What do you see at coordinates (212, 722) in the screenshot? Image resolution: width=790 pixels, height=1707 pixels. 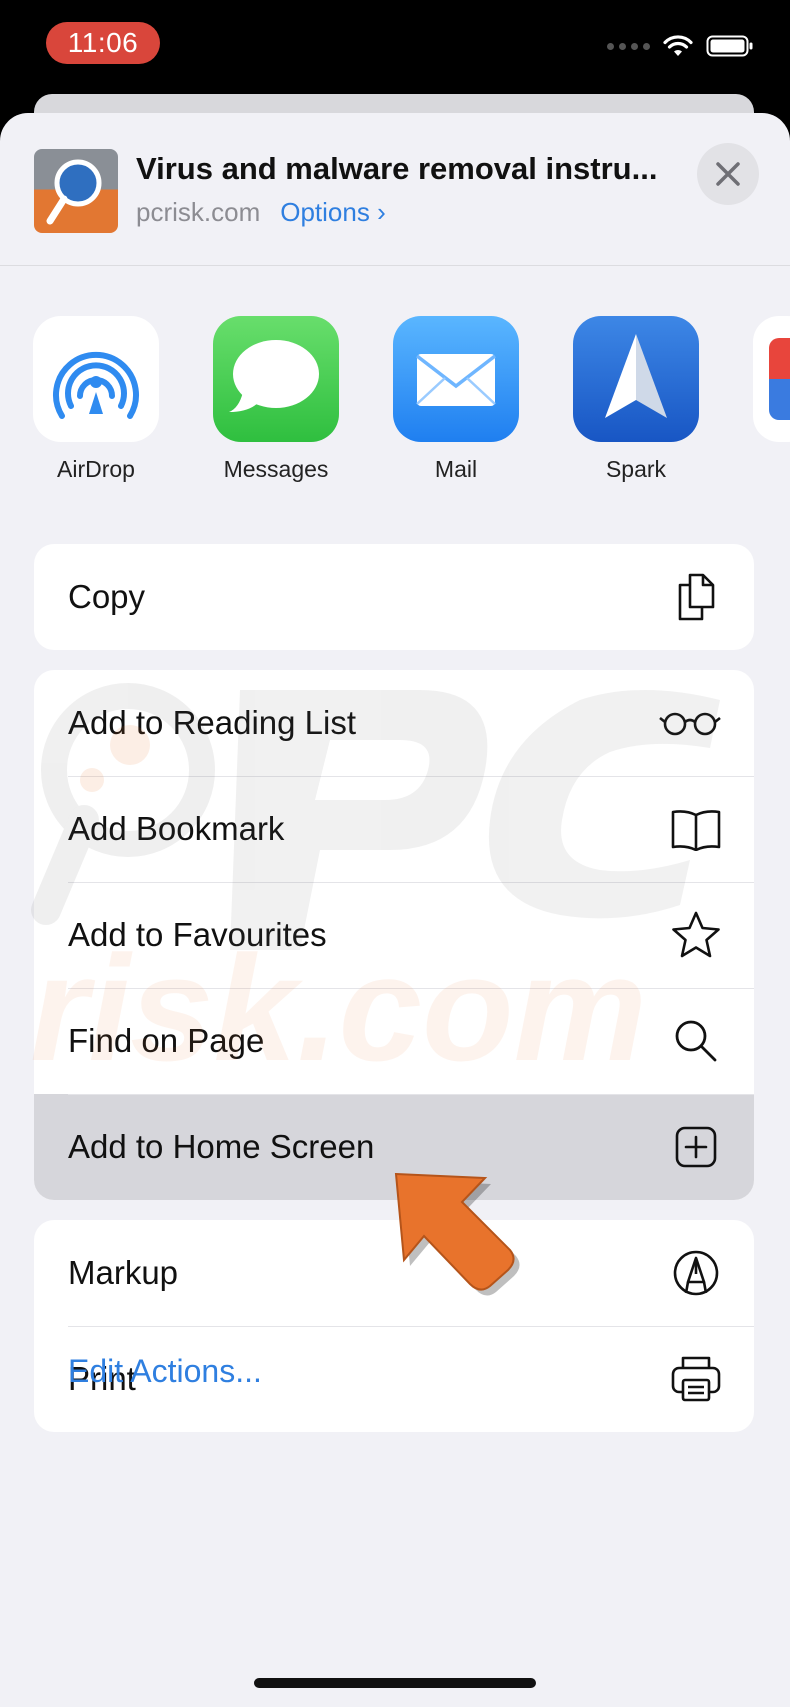 I see `action-label: Add to Reading List` at bounding box center [212, 722].